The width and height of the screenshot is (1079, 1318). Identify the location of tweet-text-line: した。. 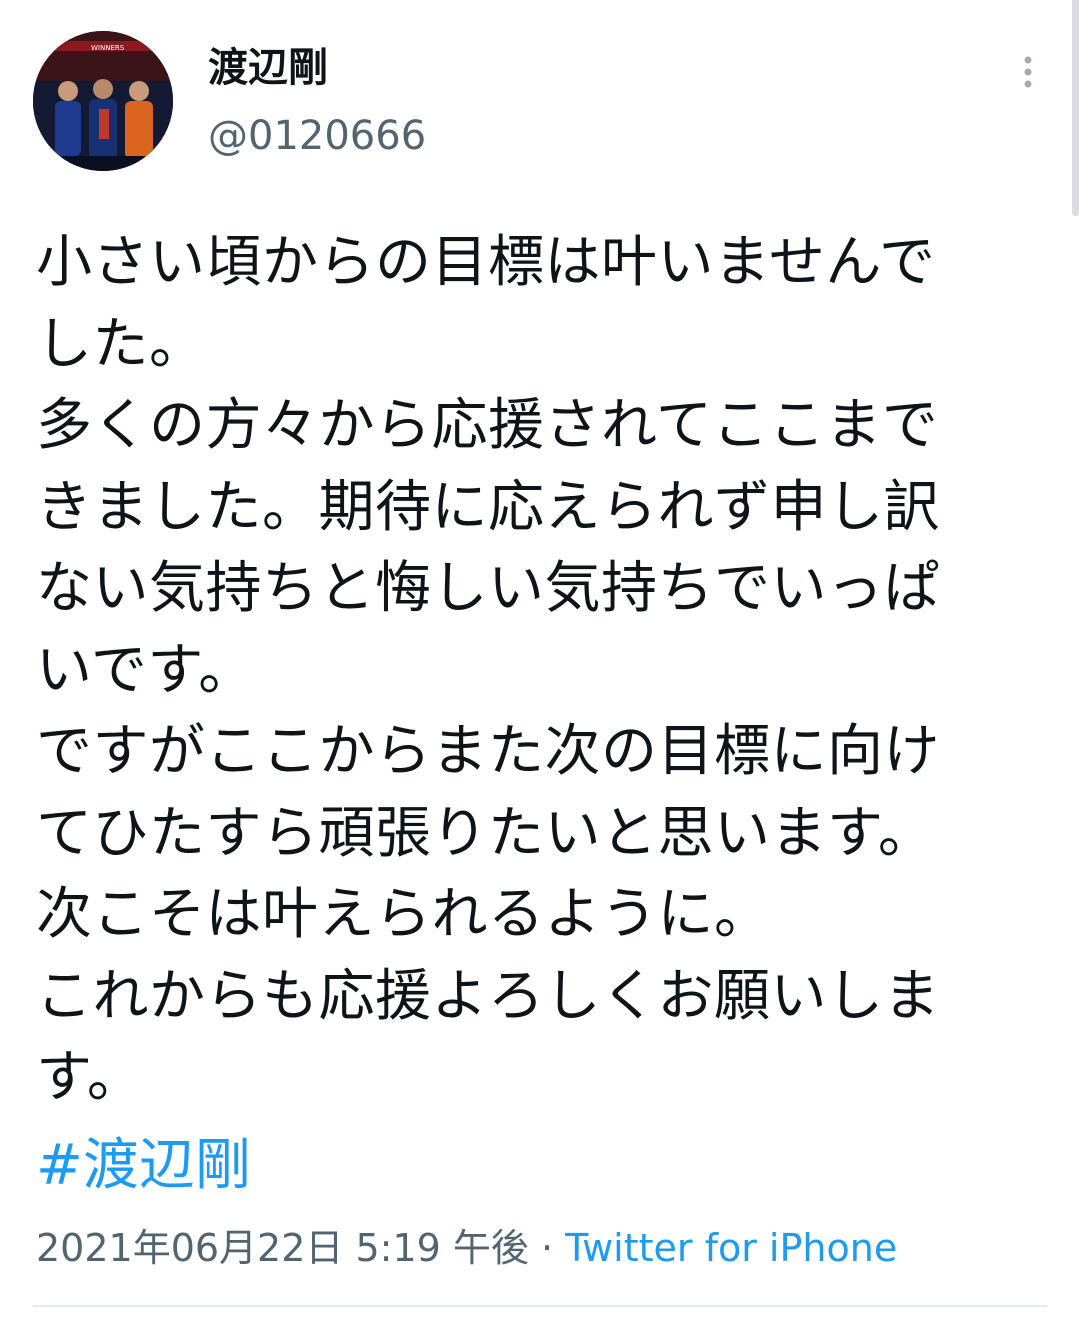
(121, 344).